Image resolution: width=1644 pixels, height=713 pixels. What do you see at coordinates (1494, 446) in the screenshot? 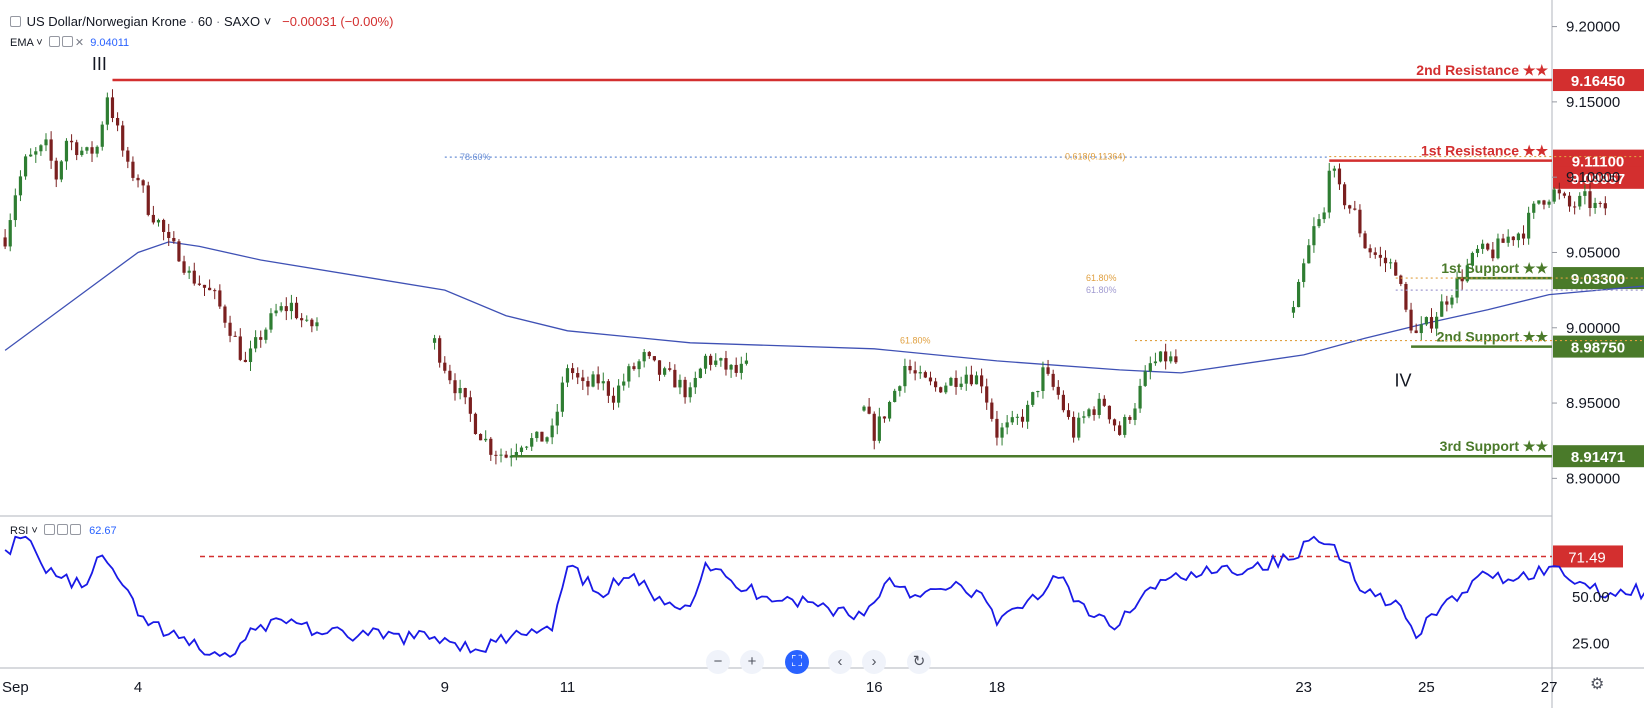
I see `level-name: 3rd Support ★★` at bounding box center [1494, 446].